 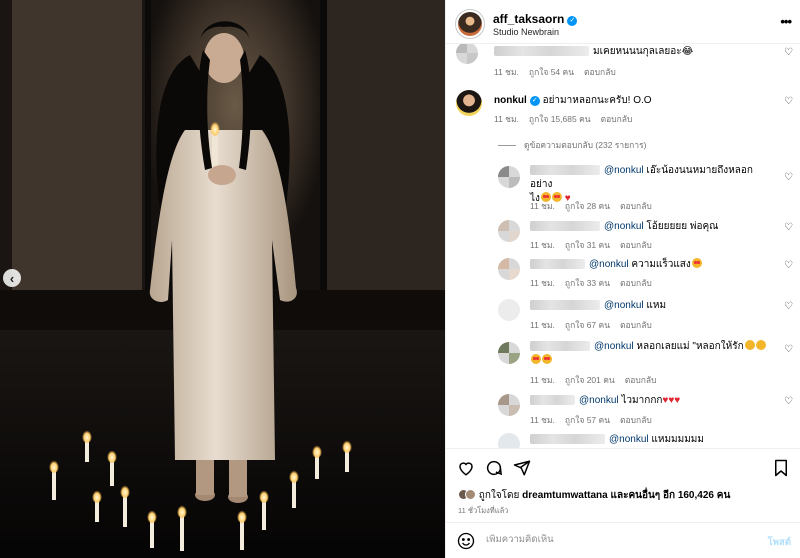 I want to click on heart-icon, so click(x=466, y=468).